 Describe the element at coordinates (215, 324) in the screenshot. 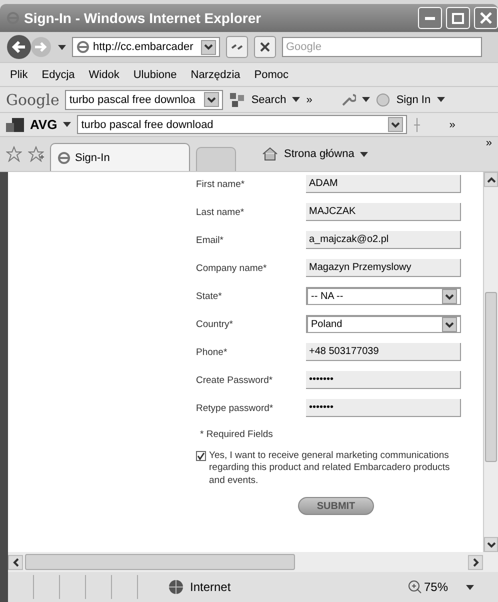

I see `field-label: Country*` at that location.